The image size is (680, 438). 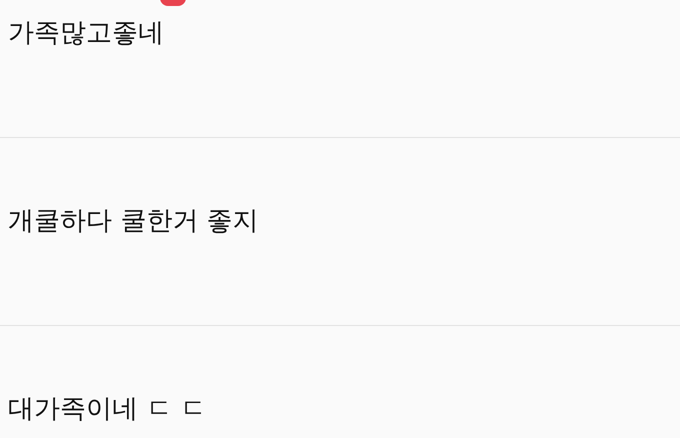 I want to click on comment-text: 대가족이네 ㄷ ㄷ, so click(x=108, y=409).